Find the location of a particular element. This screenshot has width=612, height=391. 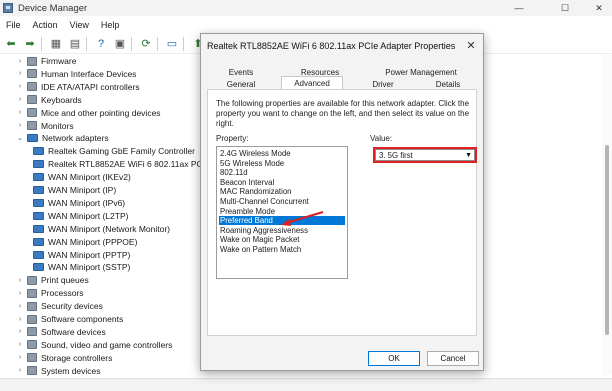

tree-device: Realtek RTL8852AE WiFi 6 802.11ax PCIe is located at coordinates (120, 164).